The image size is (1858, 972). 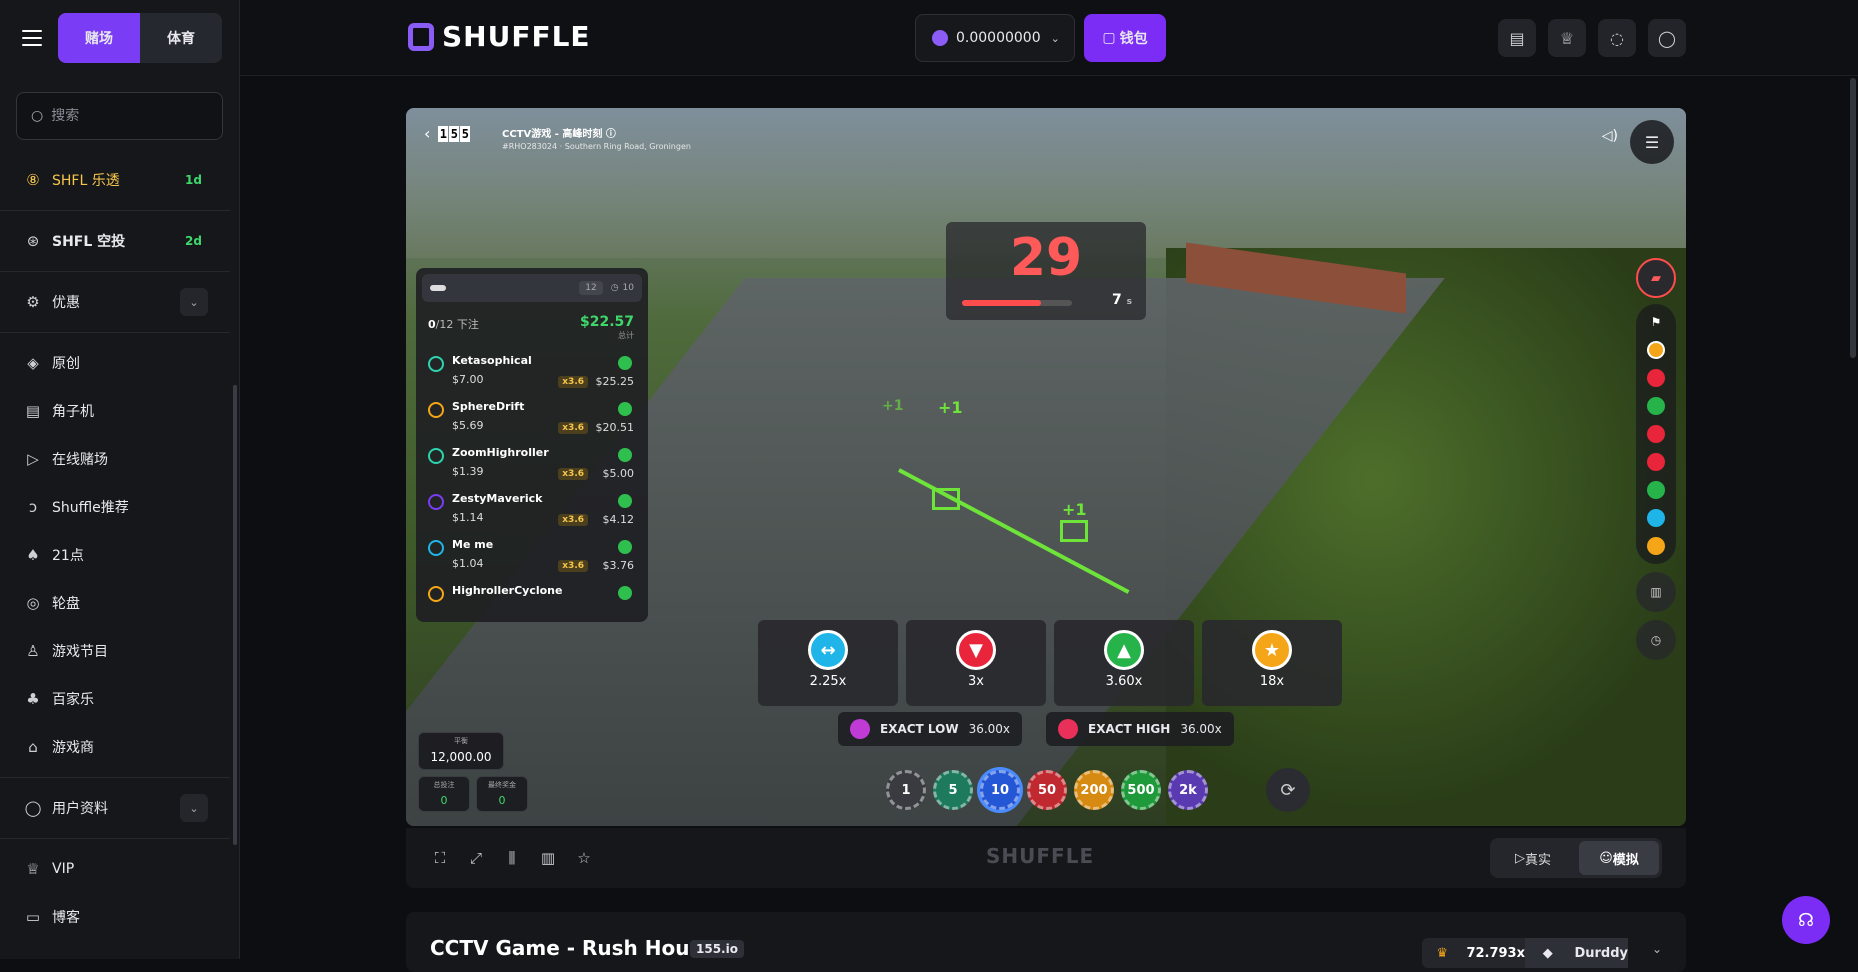 What do you see at coordinates (99, 38) in the screenshot?
I see `tab-casino: 赌场` at bounding box center [99, 38].